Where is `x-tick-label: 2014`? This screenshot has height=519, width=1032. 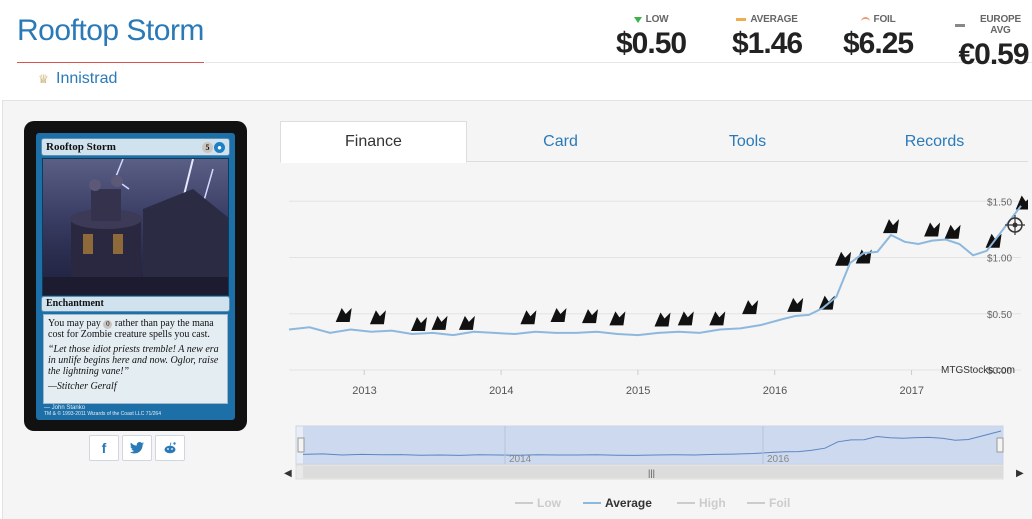 x-tick-label: 2014 is located at coordinates (501, 391).